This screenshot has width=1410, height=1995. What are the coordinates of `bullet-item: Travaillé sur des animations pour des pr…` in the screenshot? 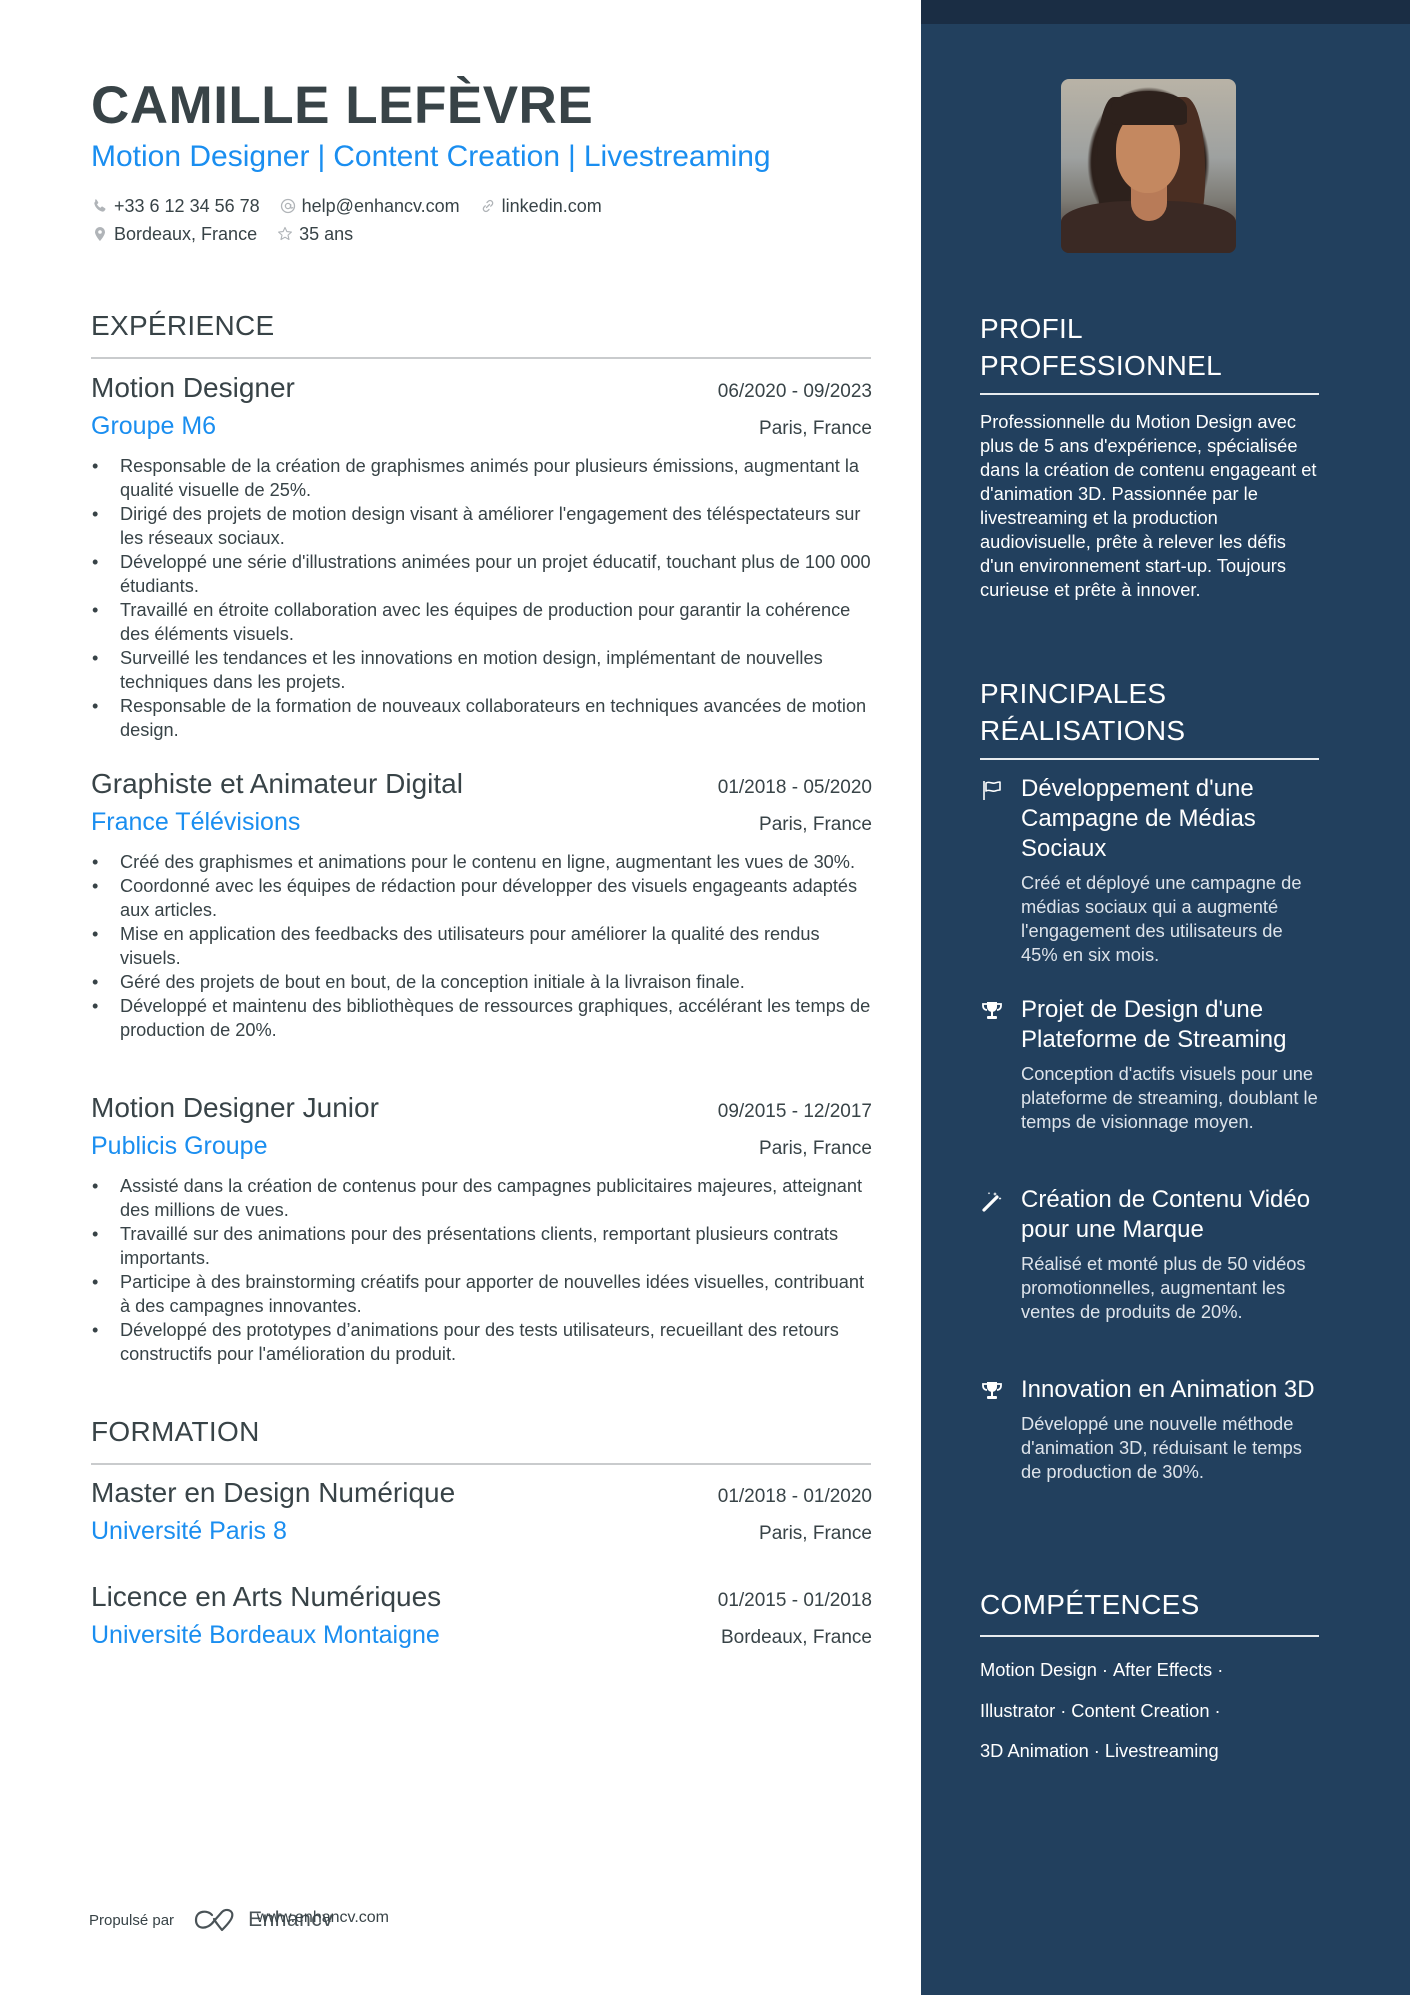 It's located at (481, 1246).